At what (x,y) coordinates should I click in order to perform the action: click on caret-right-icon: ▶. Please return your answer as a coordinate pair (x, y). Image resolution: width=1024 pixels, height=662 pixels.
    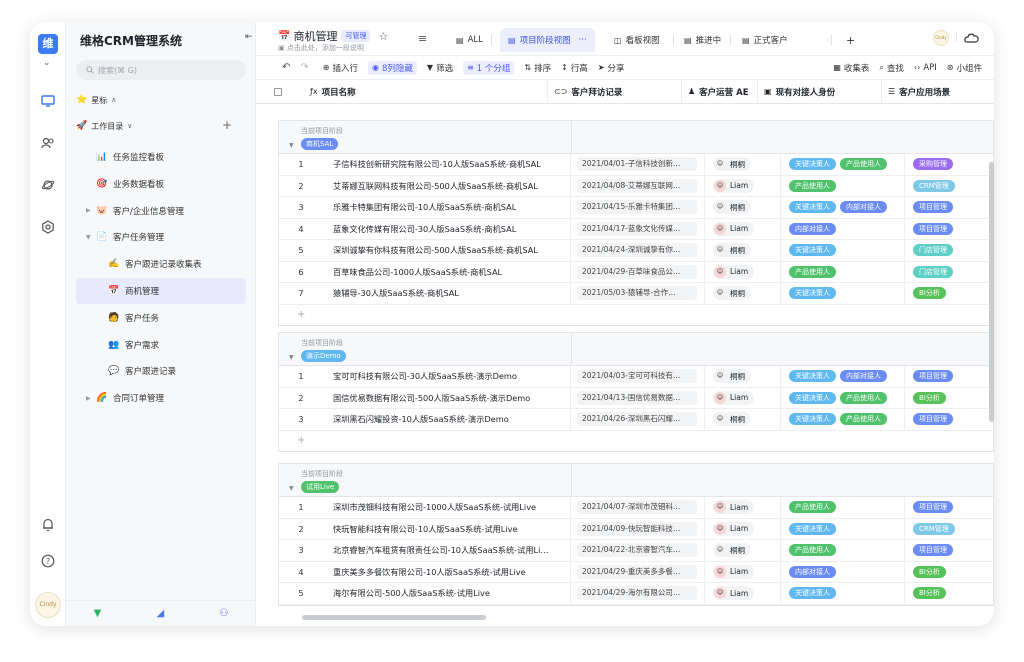
    Looking at the image, I should click on (88, 210).